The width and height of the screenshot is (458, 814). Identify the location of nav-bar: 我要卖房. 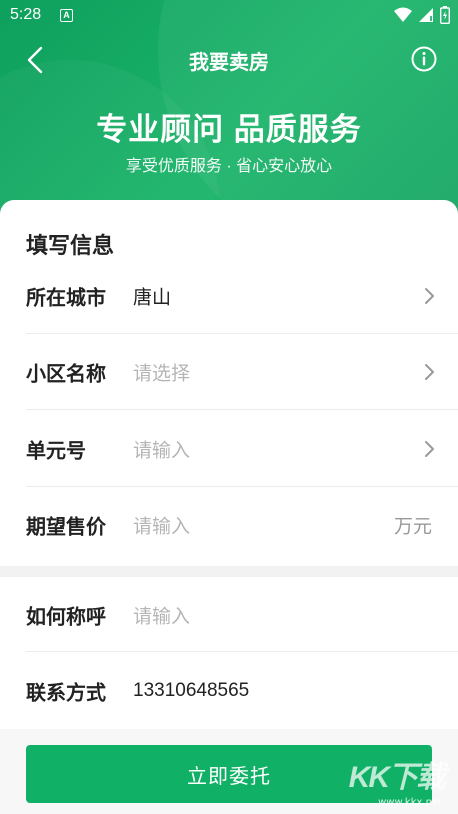
(229, 60).